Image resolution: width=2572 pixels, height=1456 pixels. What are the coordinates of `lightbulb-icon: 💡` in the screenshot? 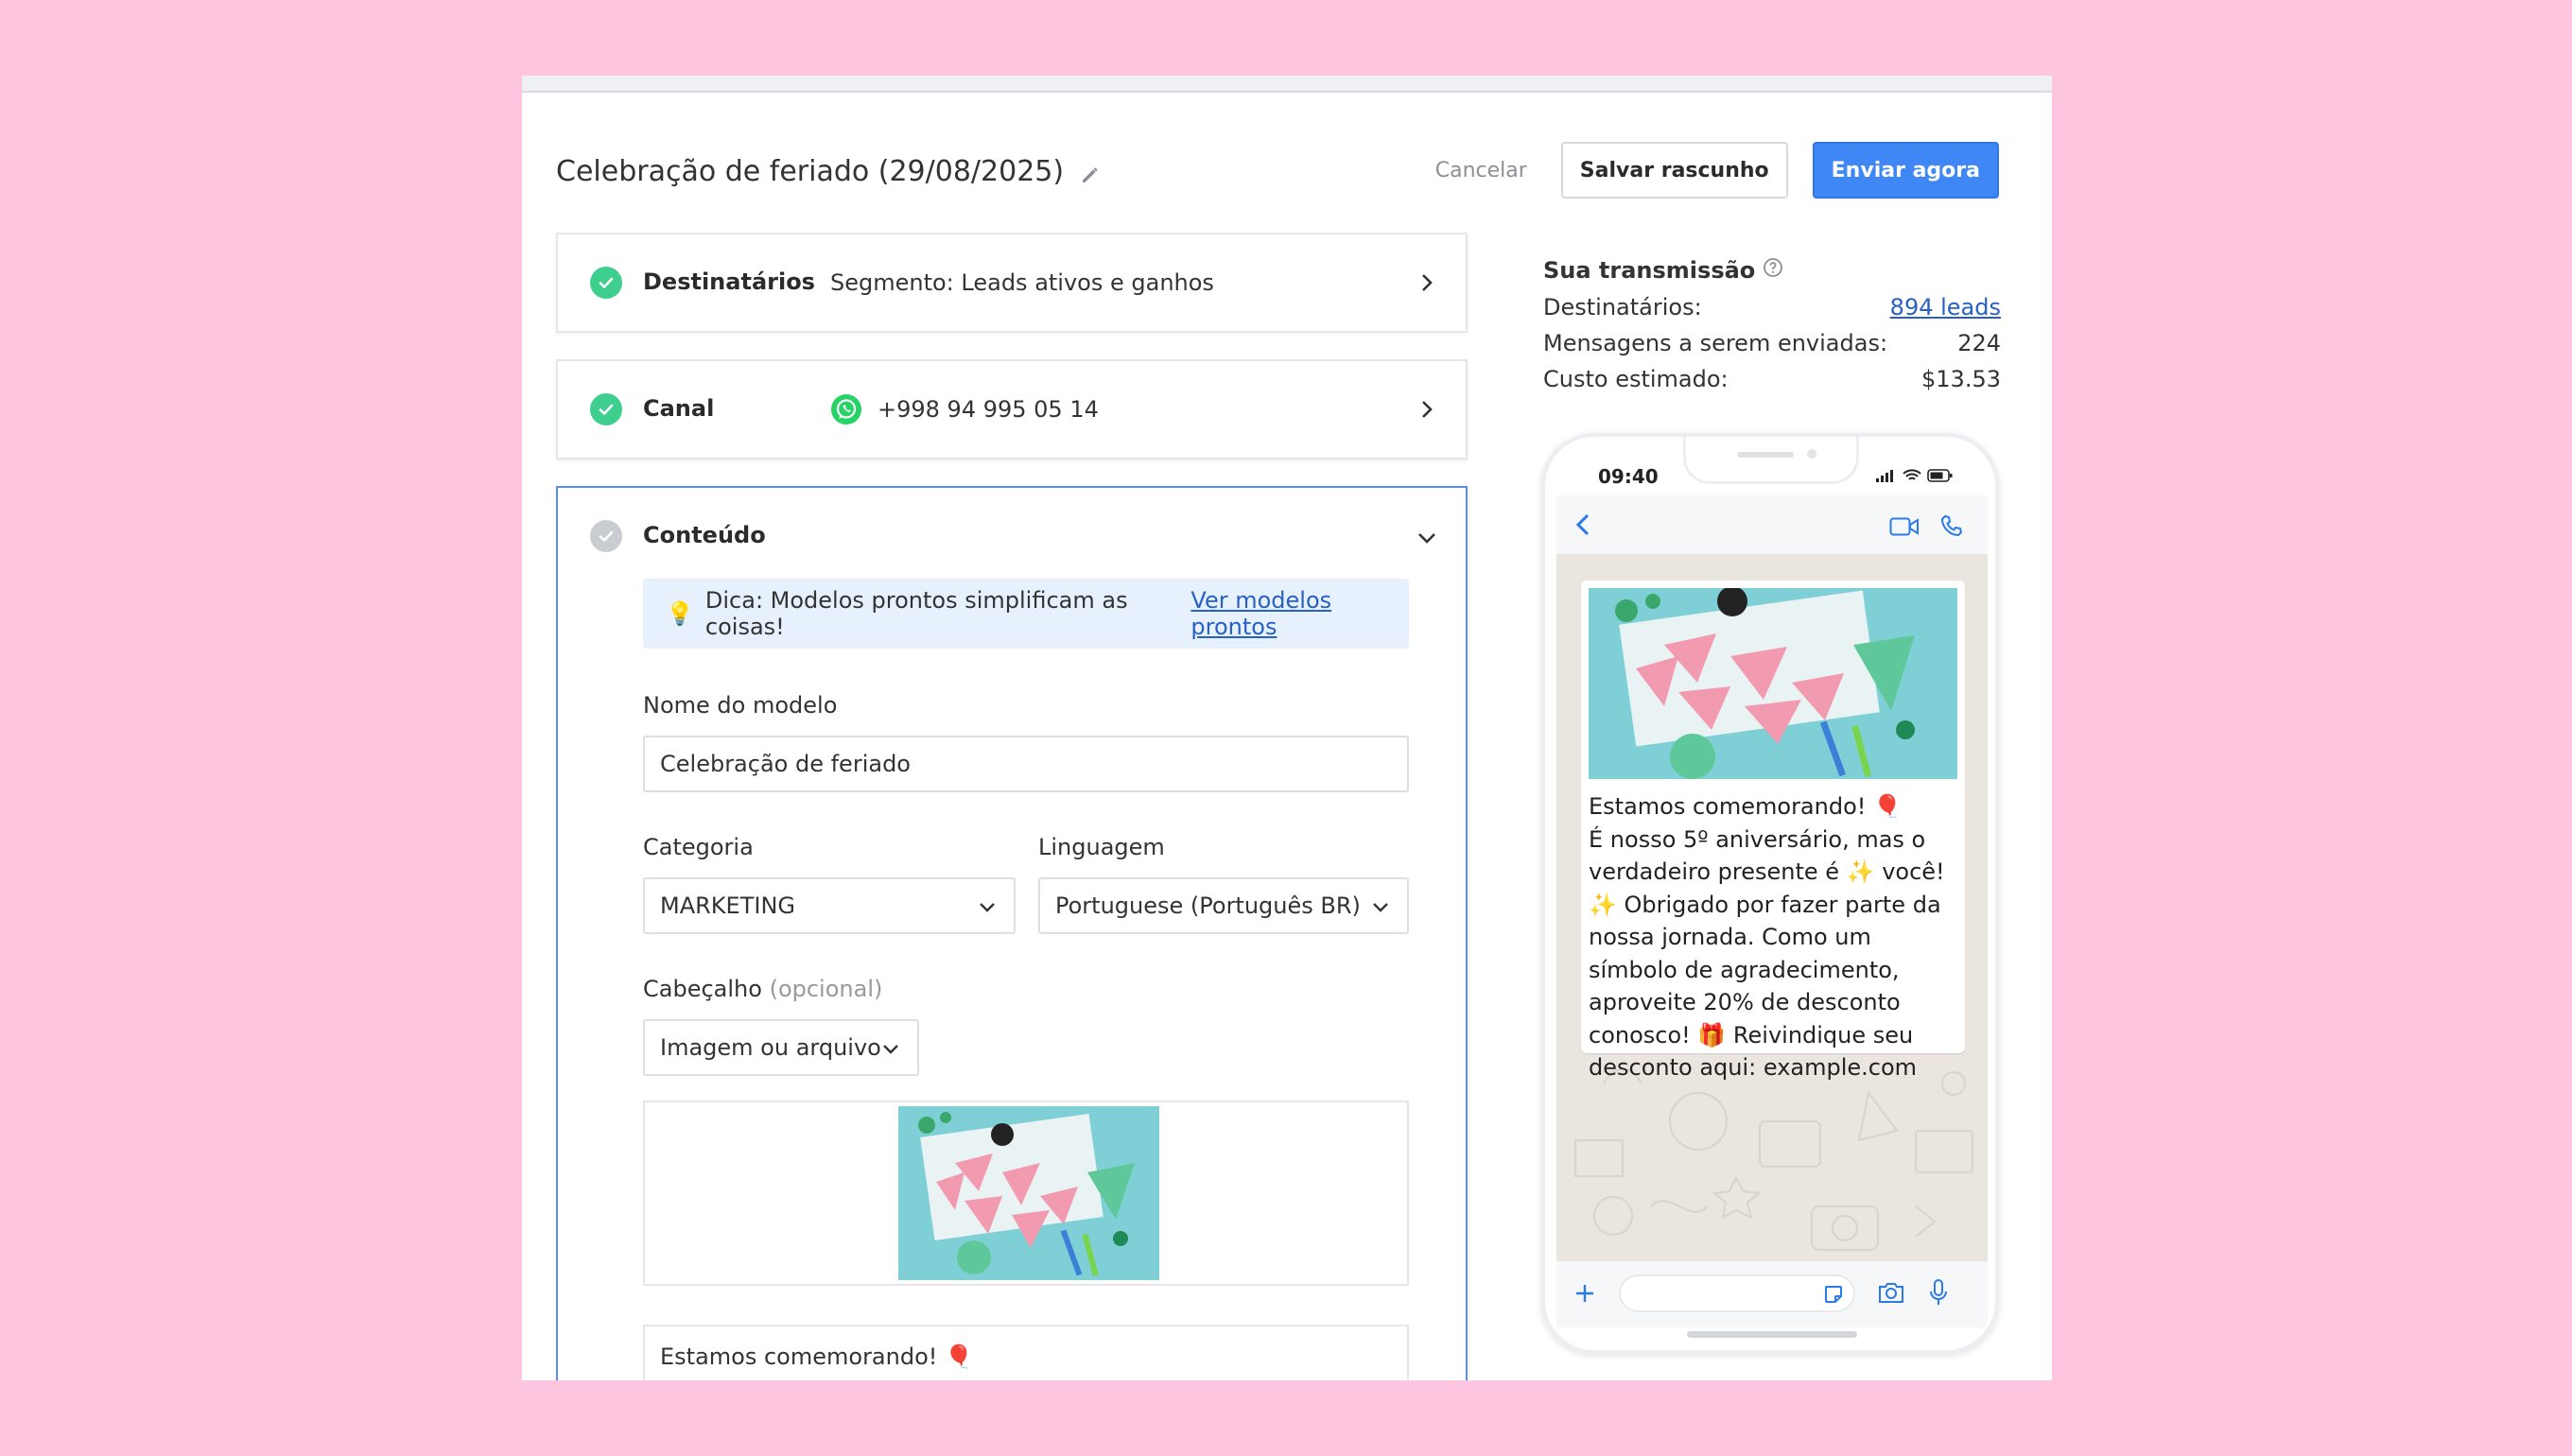 It's located at (680, 613).